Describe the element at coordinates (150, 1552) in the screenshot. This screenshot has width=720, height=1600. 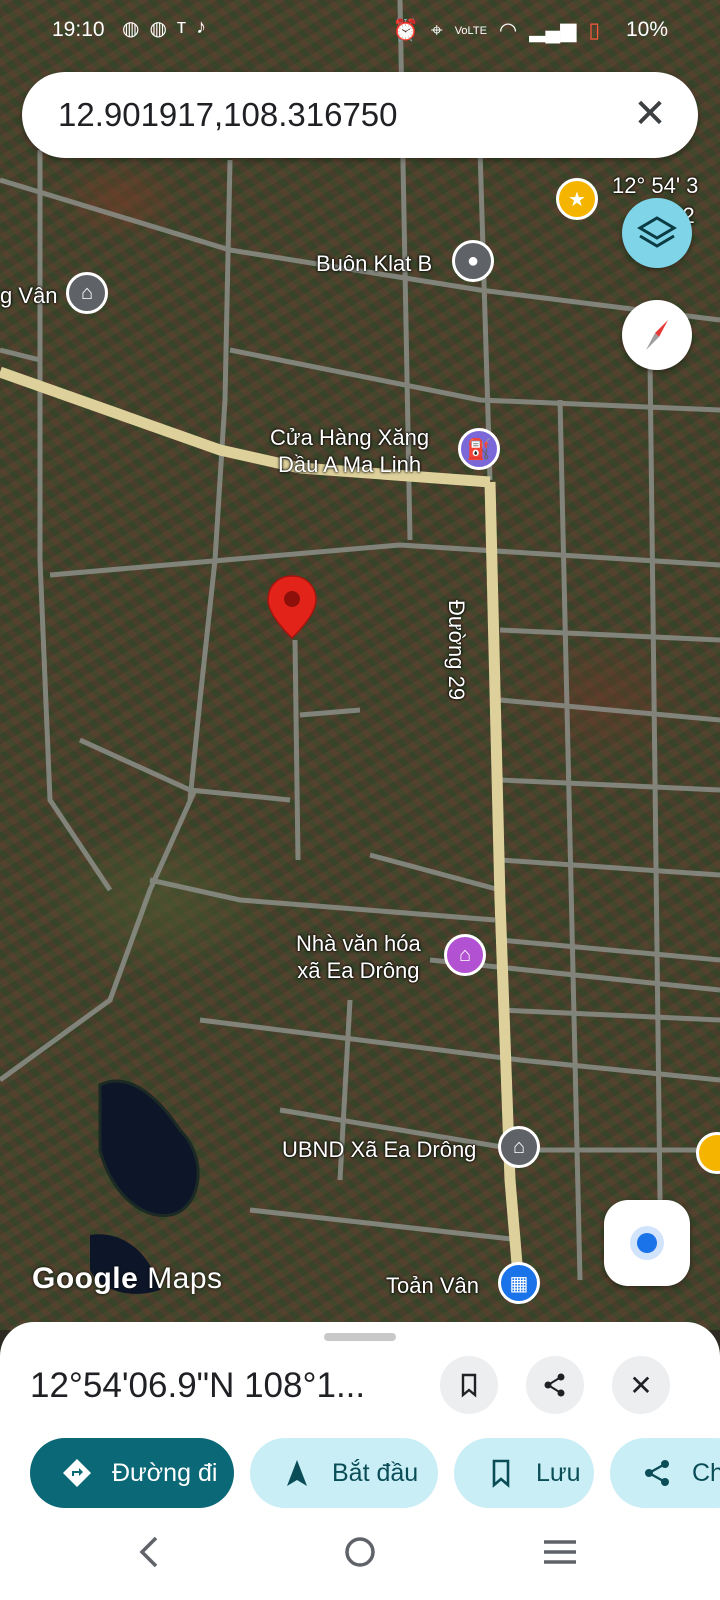
I see `back-icon` at that location.